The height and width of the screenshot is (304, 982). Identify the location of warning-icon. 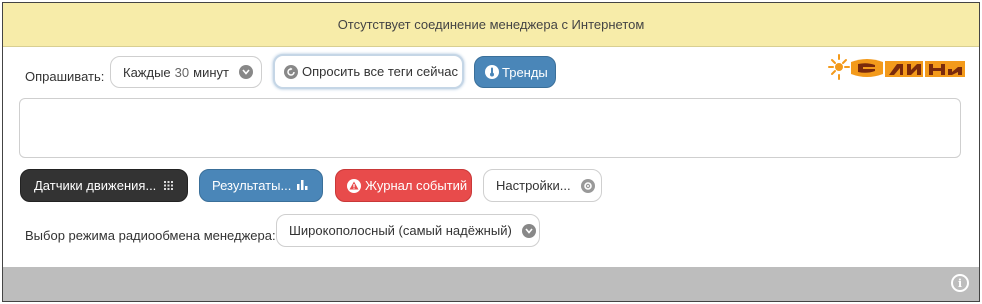
(354, 185).